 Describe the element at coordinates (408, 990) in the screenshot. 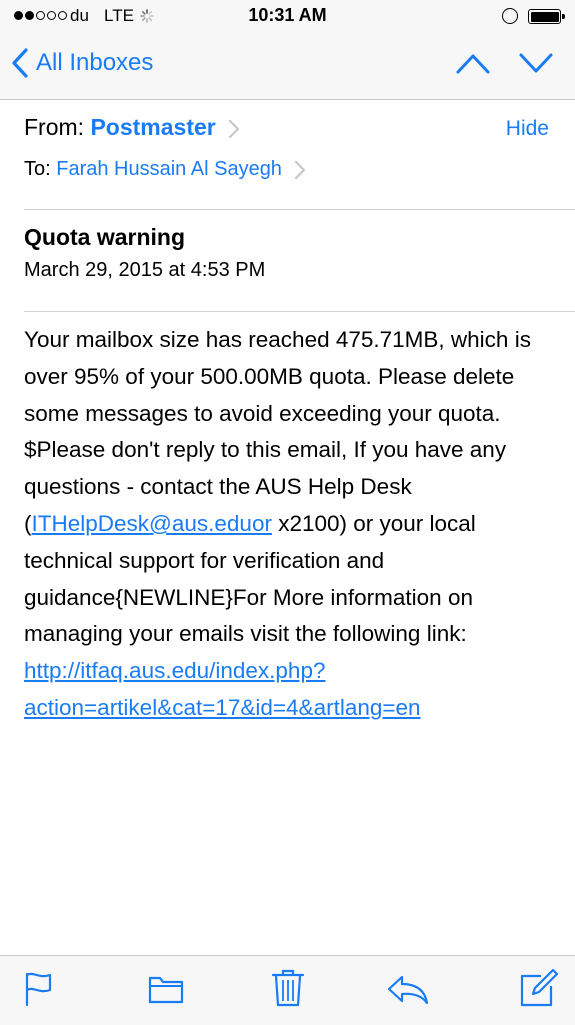

I see `reply-icon` at that location.